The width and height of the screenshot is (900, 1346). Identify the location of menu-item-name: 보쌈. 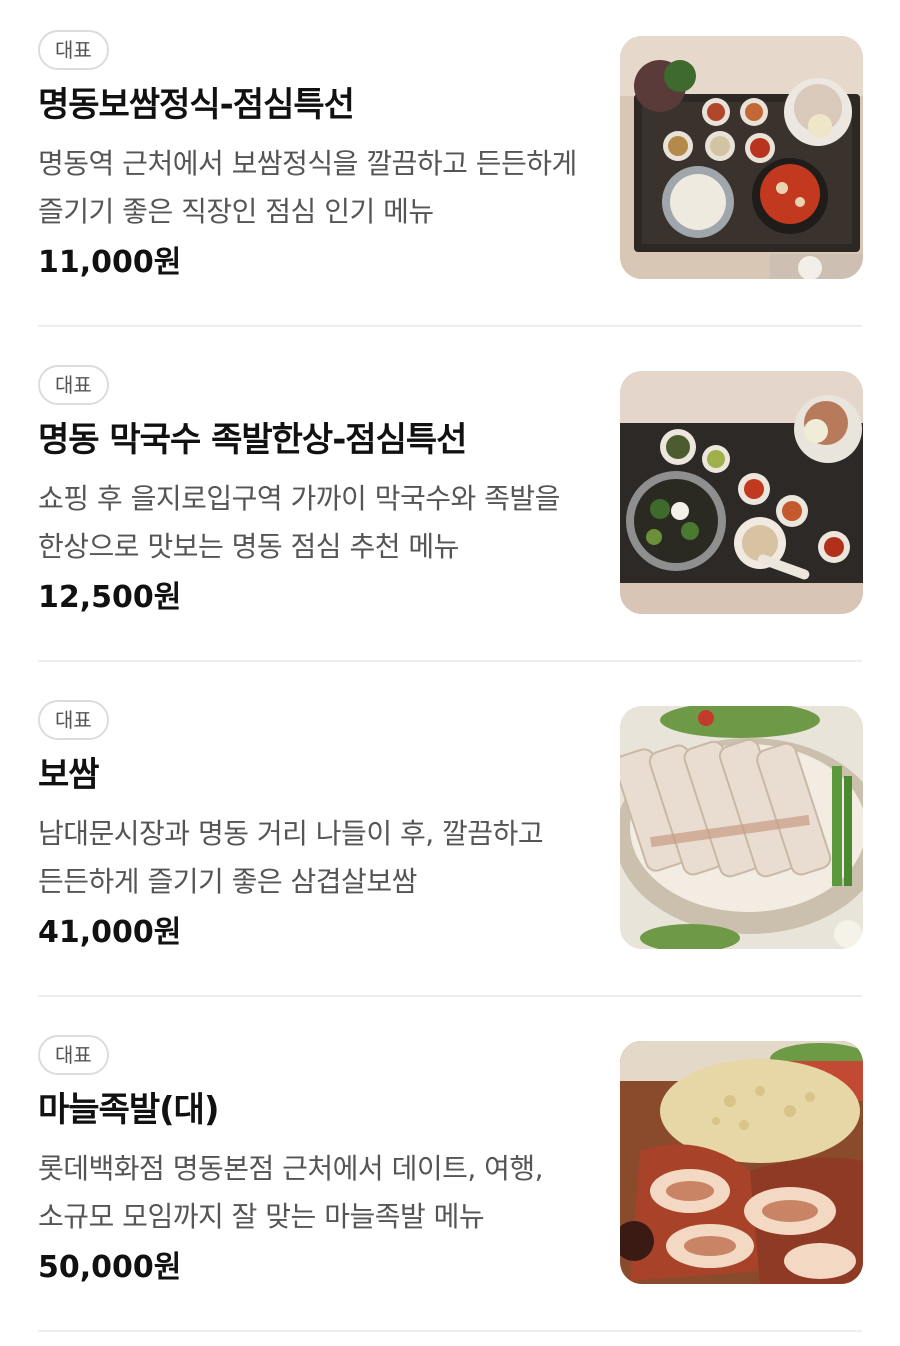
(69, 775).